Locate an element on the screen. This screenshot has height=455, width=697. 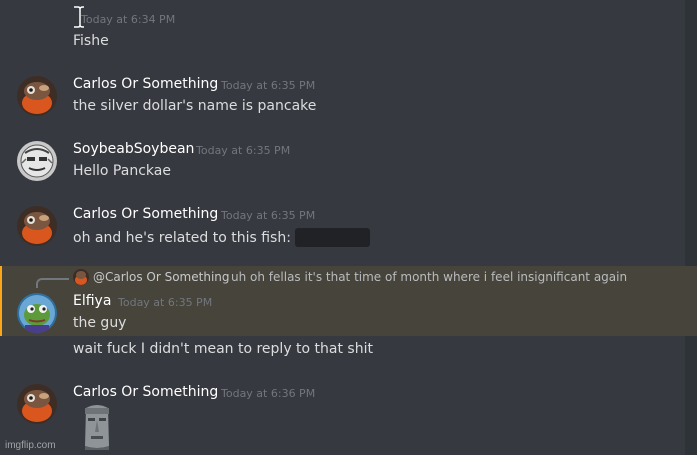
message-author: Elfiya is located at coordinates (92, 301).